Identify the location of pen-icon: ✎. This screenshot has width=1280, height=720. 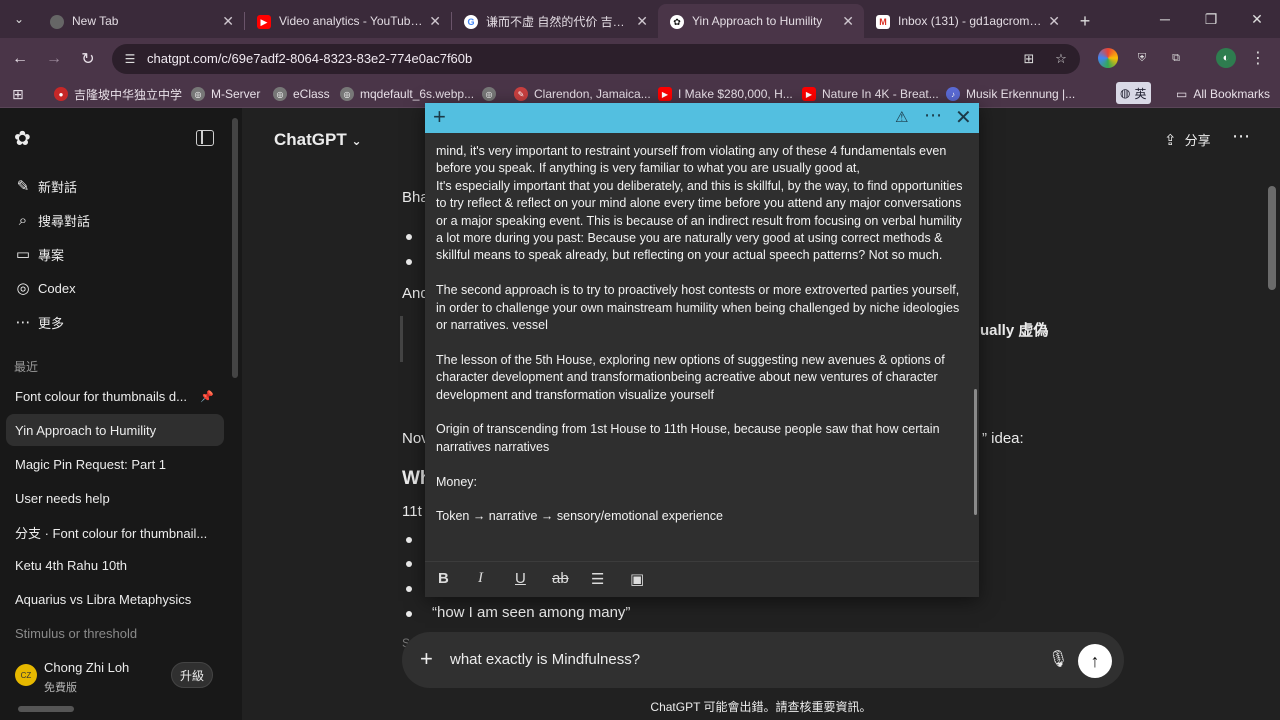
(521, 94).